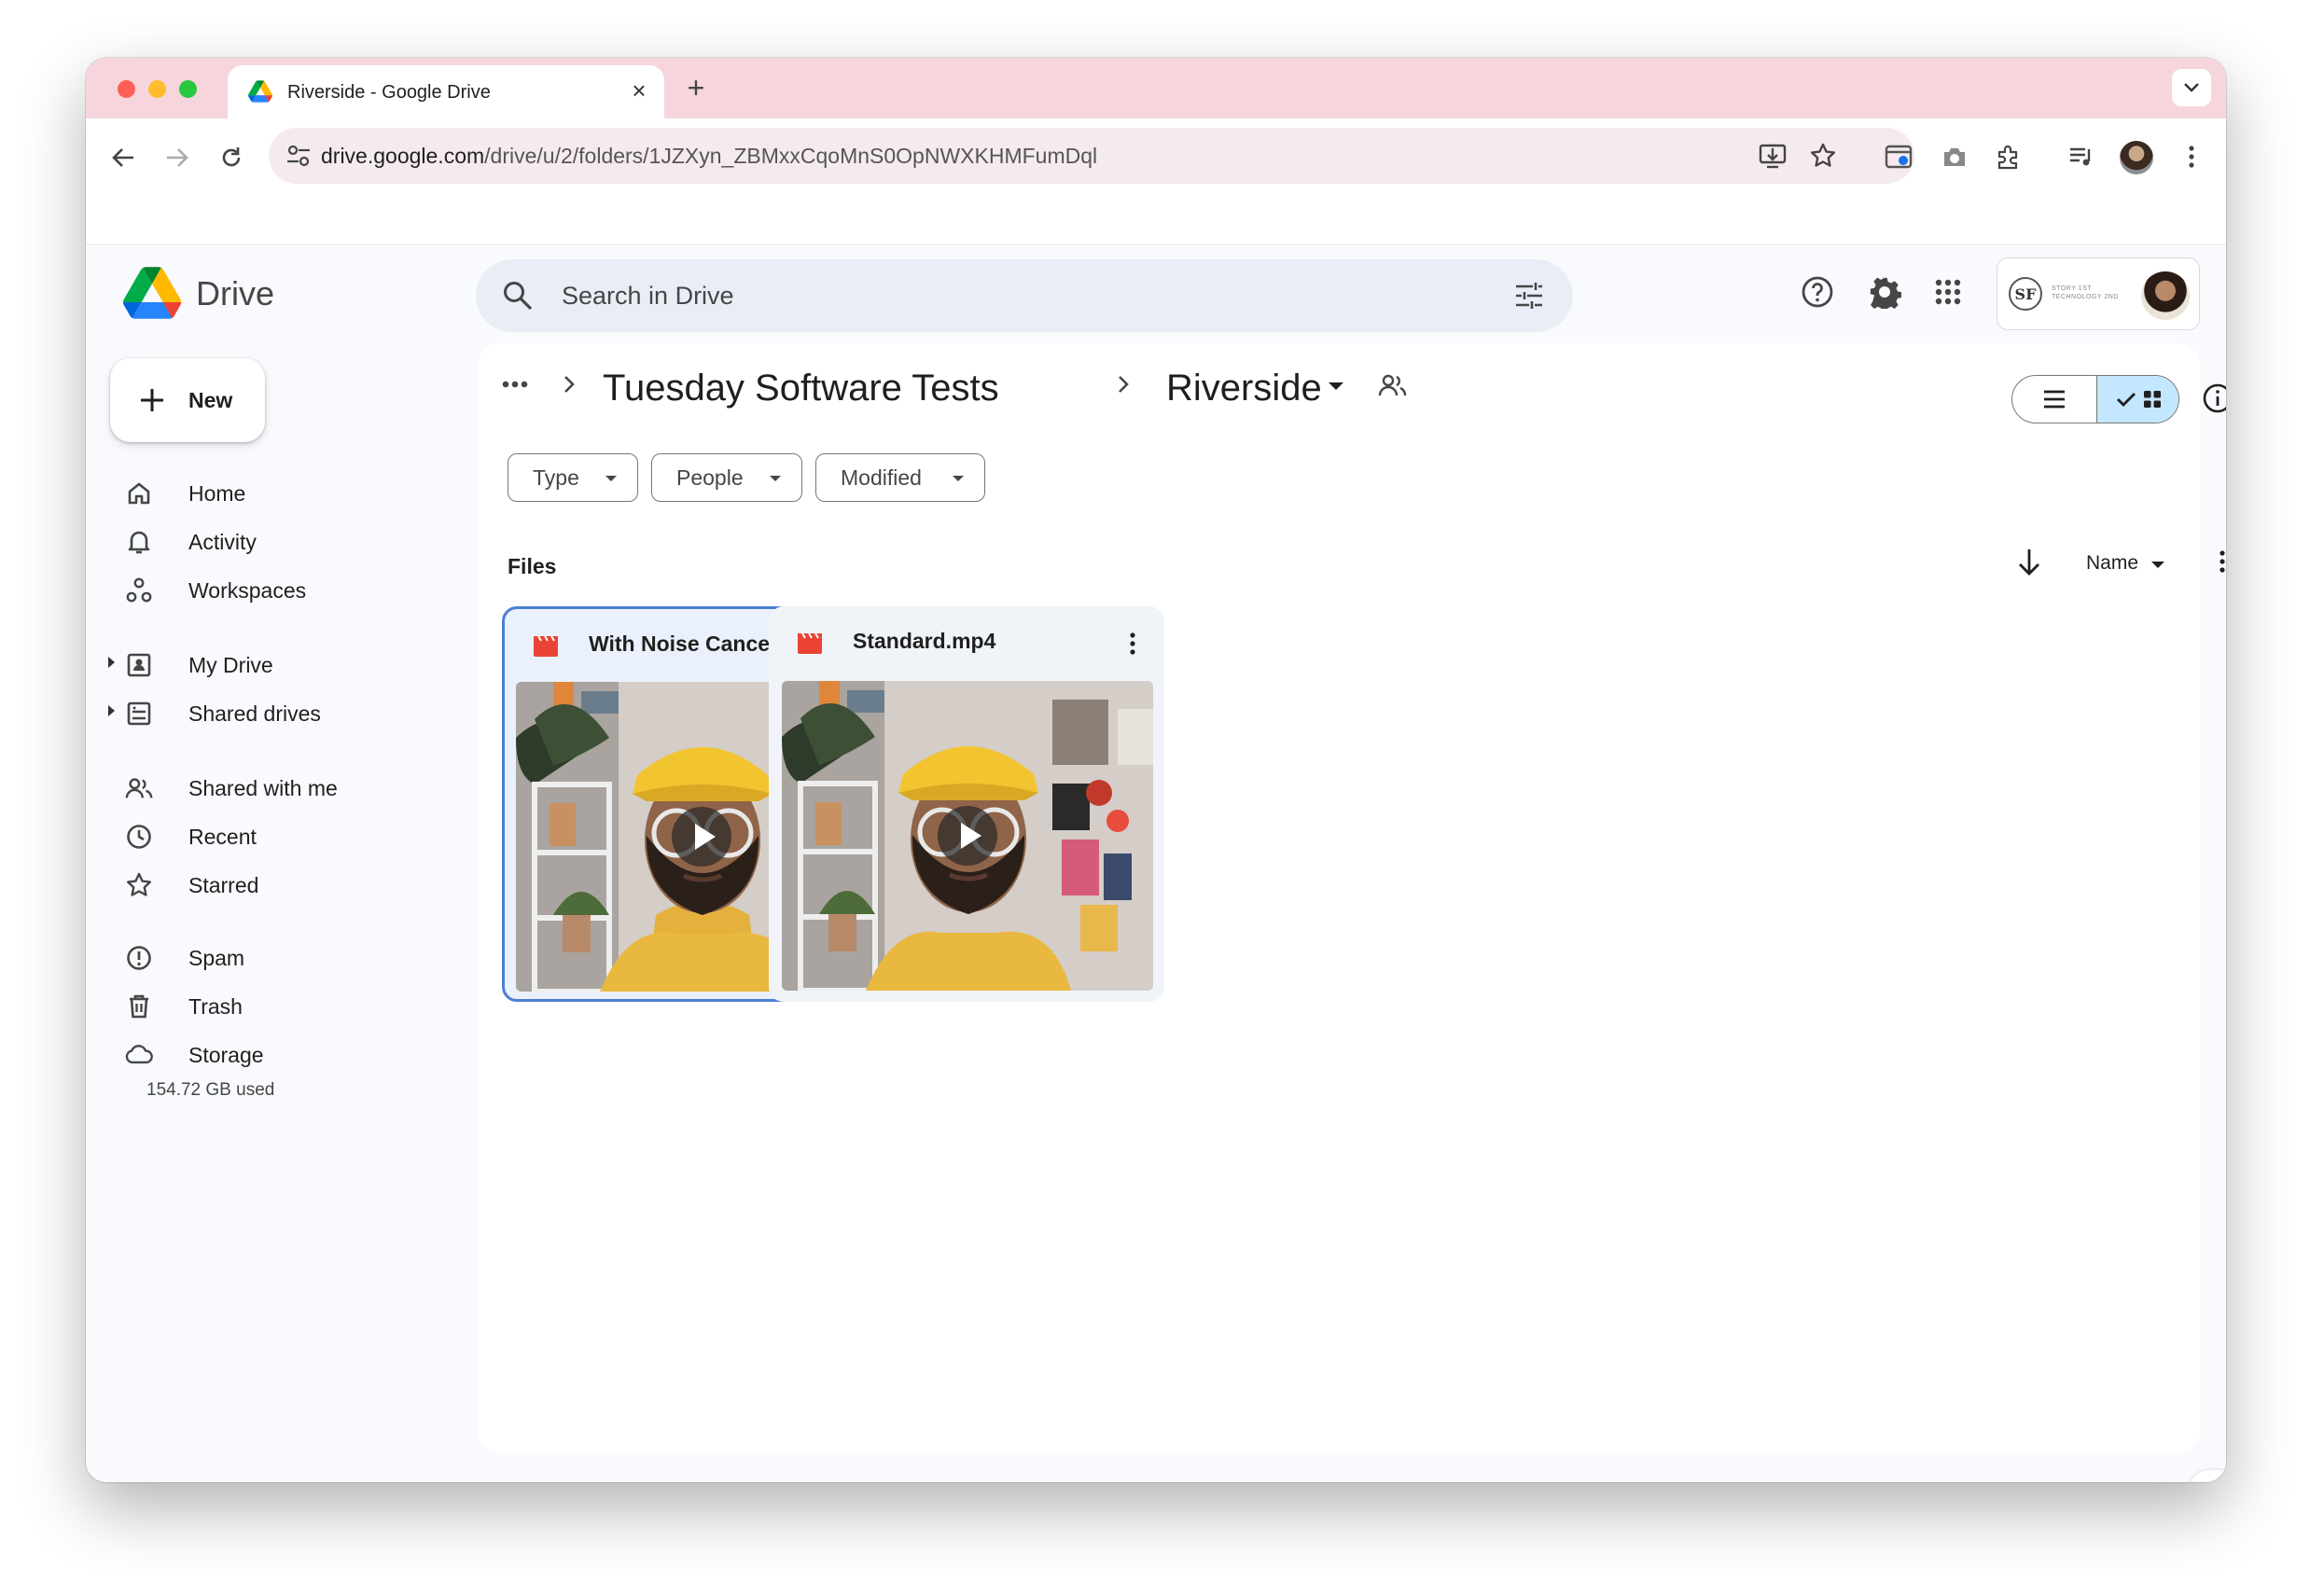 The height and width of the screenshot is (1596, 2310). What do you see at coordinates (139, 493) in the screenshot?
I see `home-icon` at bounding box center [139, 493].